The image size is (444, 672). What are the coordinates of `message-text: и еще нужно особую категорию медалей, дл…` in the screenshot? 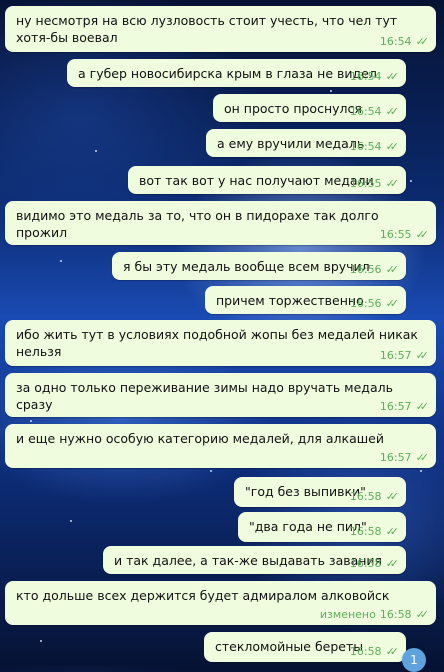 It's located at (200, 438).